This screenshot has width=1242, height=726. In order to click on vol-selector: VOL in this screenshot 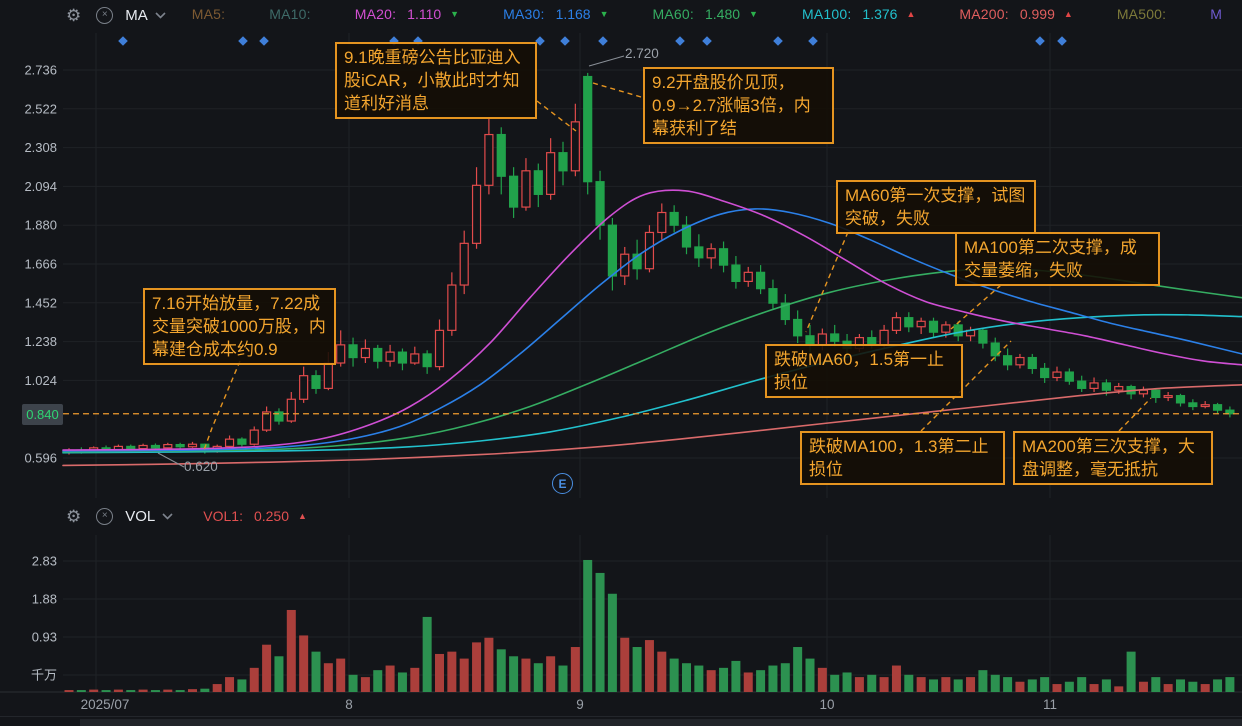, I will do `click(151, 516)`.